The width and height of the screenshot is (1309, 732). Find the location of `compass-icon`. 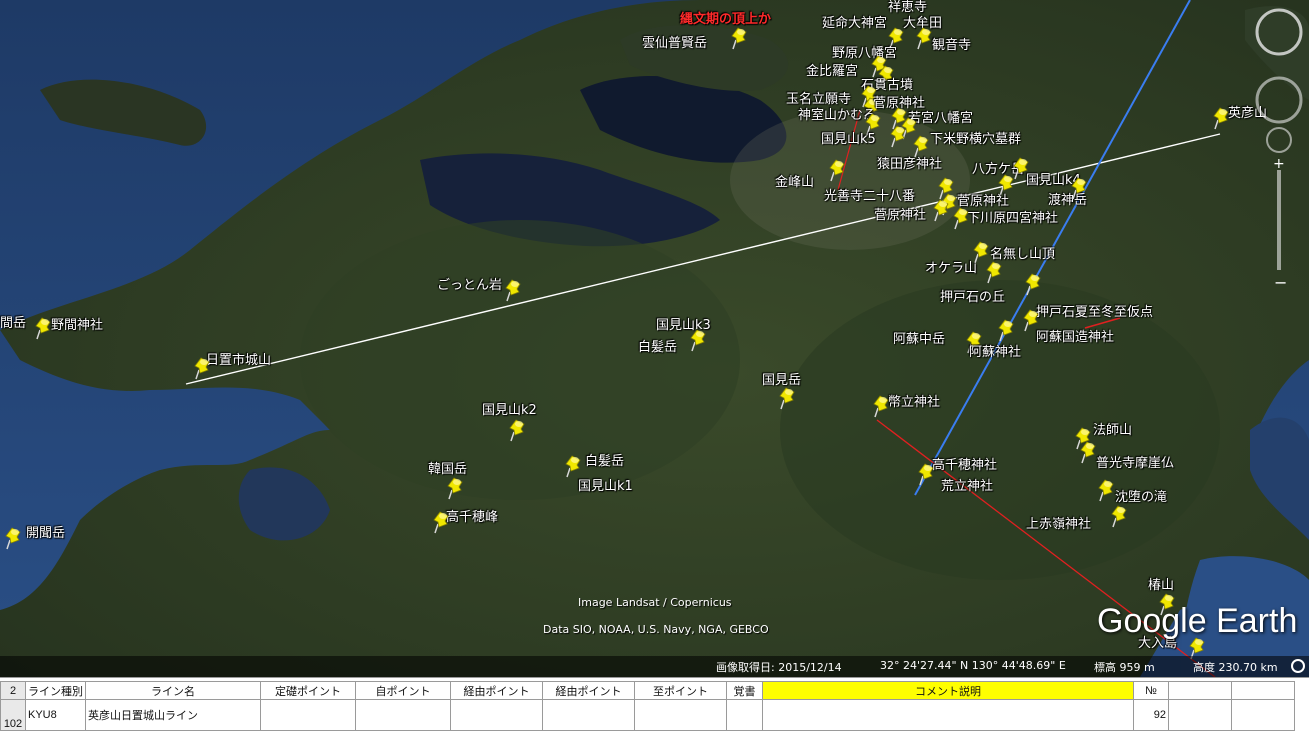

compass-icon is located at coordinates (1279, 32).